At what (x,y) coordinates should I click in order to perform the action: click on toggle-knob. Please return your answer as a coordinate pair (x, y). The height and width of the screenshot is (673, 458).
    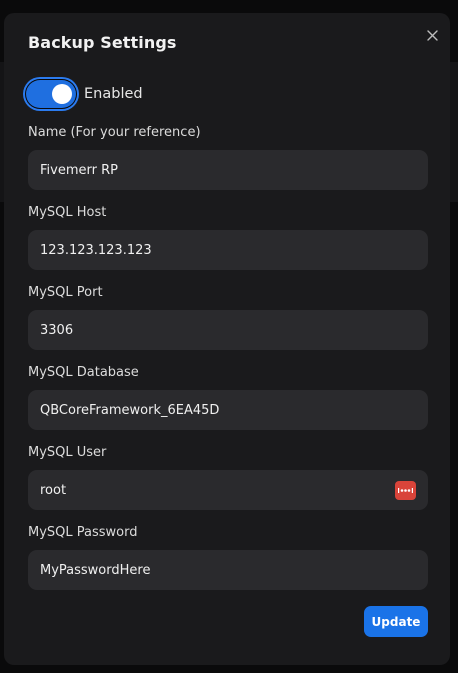
    Looking at the image, I should click on (62, 94).